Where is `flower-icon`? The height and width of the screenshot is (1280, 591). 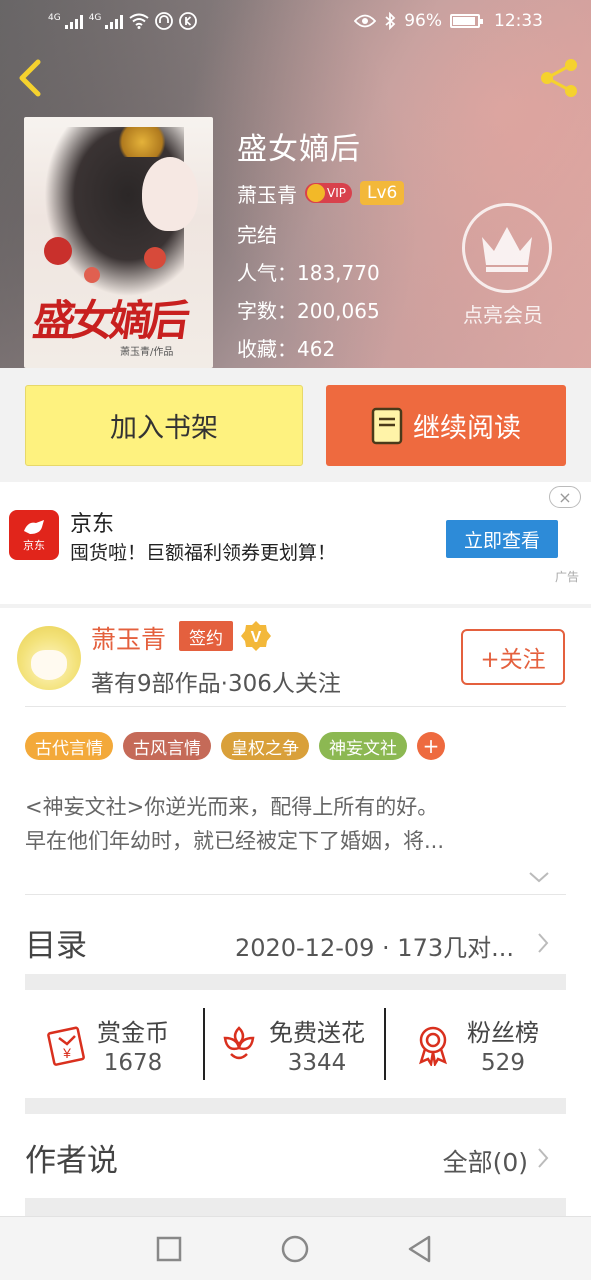 flower-icon is located at coordinates (239, 1043).